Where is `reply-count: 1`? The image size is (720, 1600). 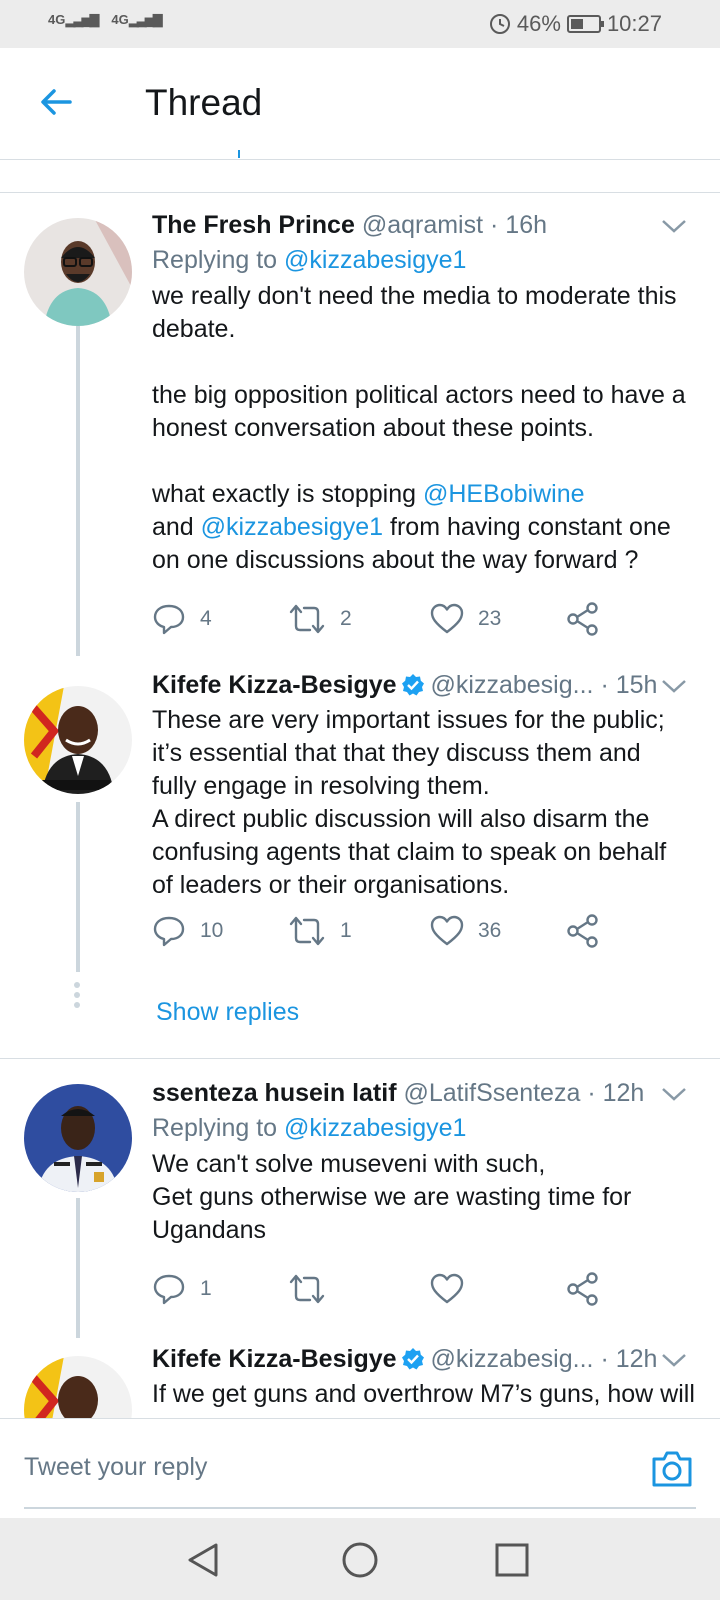
reply-count: 1 is located at coordinates (206, 1288).